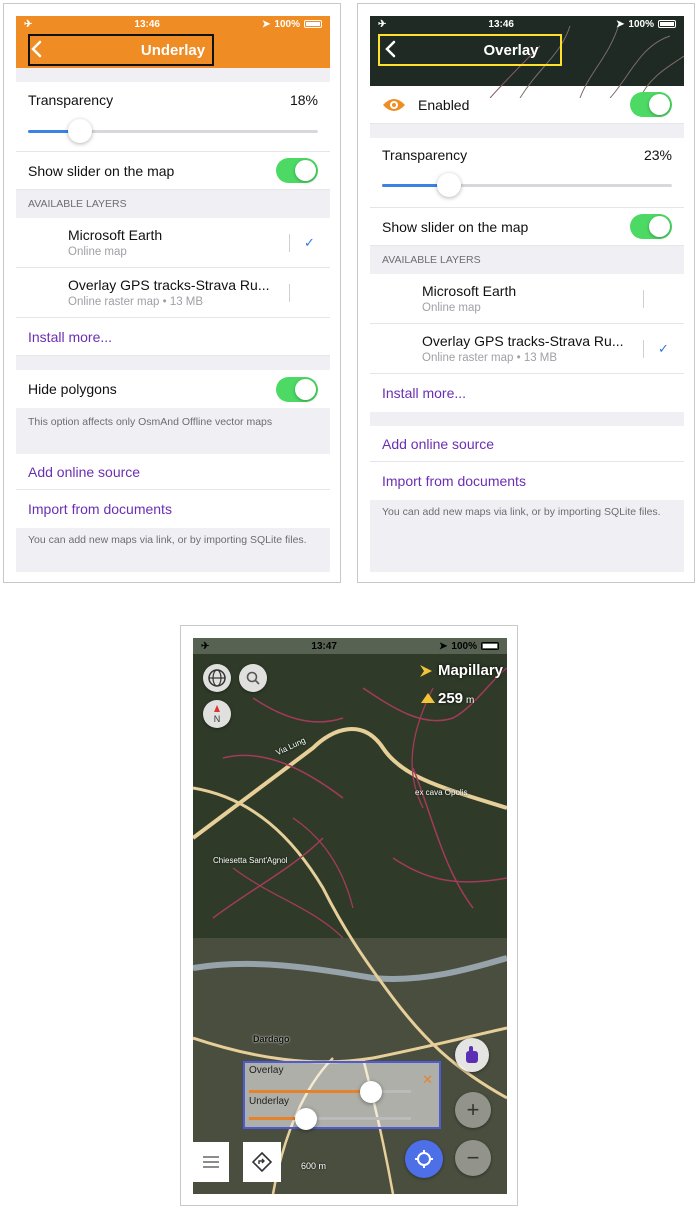 The image size is (700, 1208). I want to click on globe-button, so click(217, 678).